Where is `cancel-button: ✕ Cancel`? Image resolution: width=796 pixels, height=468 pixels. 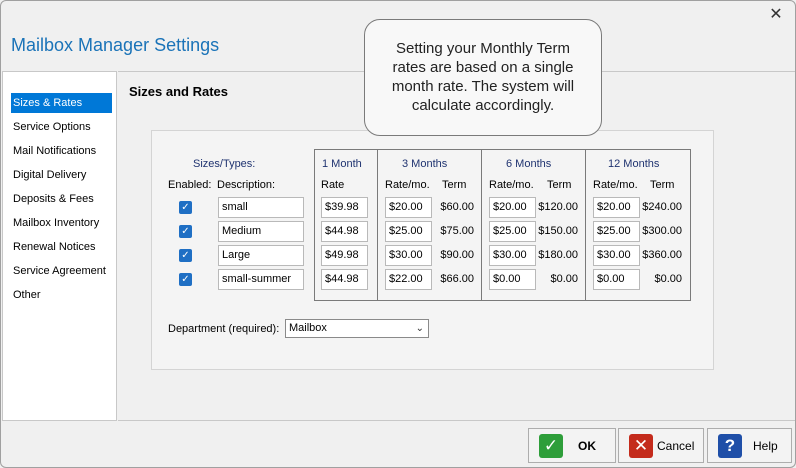
cancel-button: ✕ Cancel is located at coordinates (661, 445).